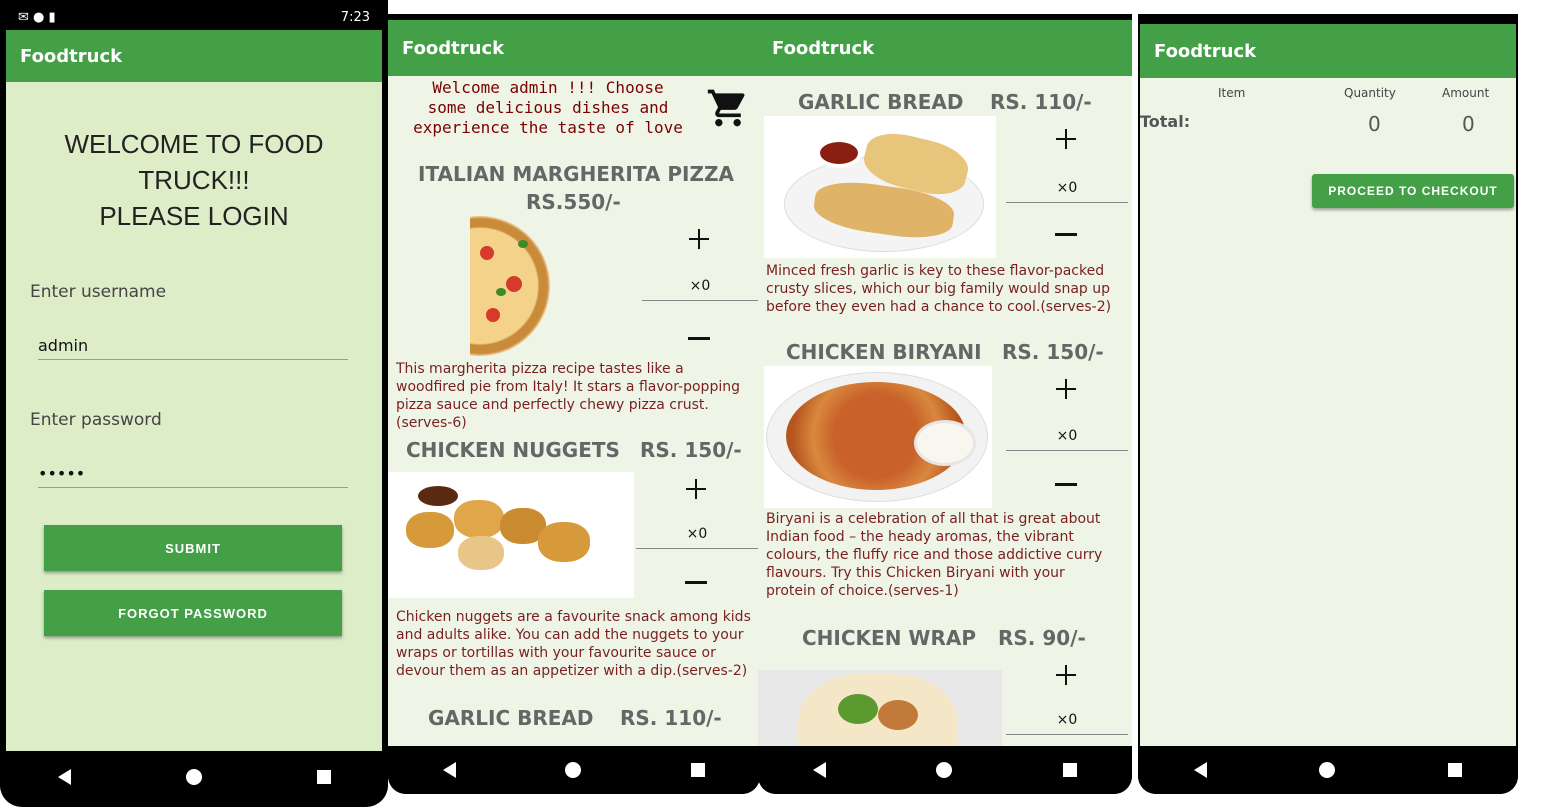 This screenshot has width=1542, height=807. I want to click on nuggets-image, so click(511, 535).